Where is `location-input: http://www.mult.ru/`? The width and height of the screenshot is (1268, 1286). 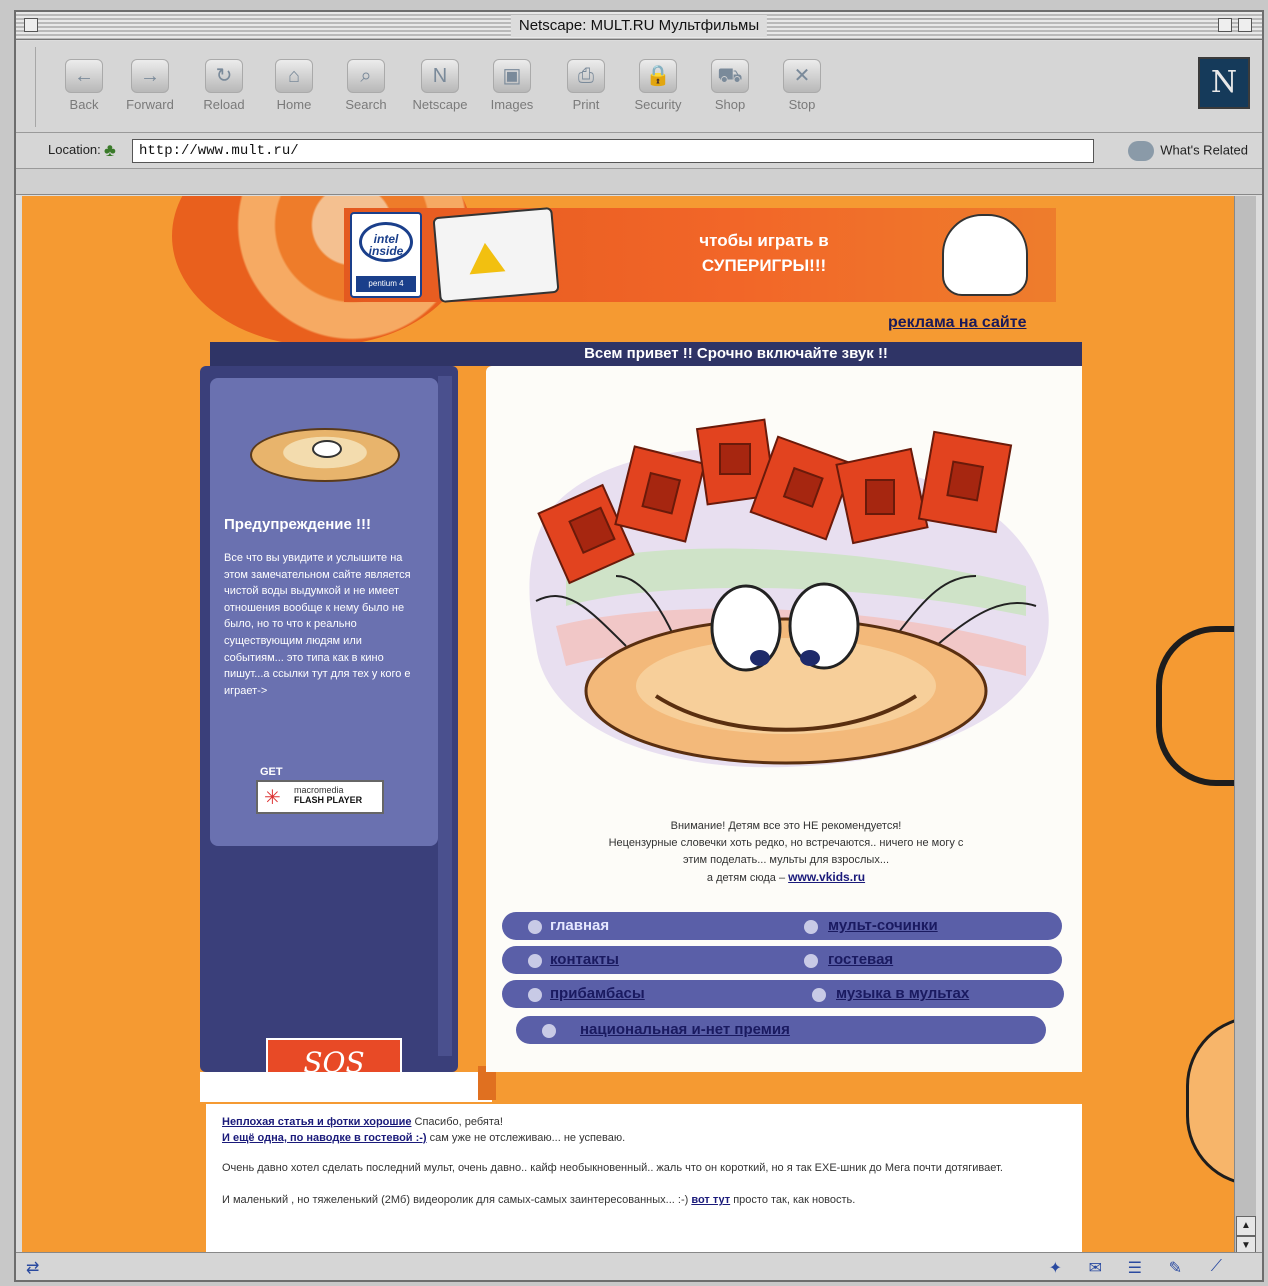
location-input: http://www.mult.ru/ is located at coordinates (613, 151).